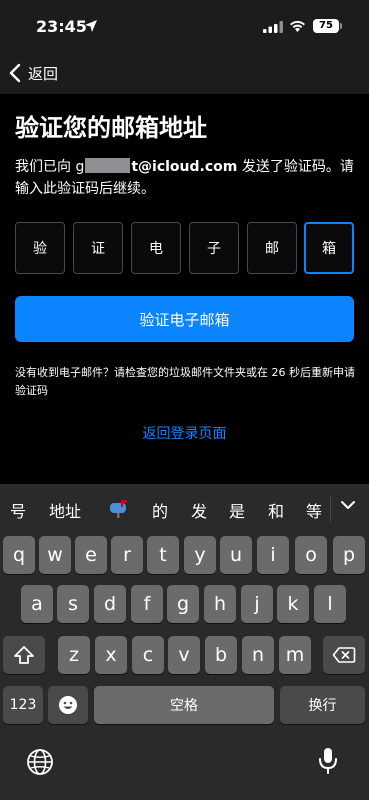 The width and height of the screenshot is (369, 800). Describe the element at coordinates (293, 604) in the screenshot. I see `key-k: k` at that location.